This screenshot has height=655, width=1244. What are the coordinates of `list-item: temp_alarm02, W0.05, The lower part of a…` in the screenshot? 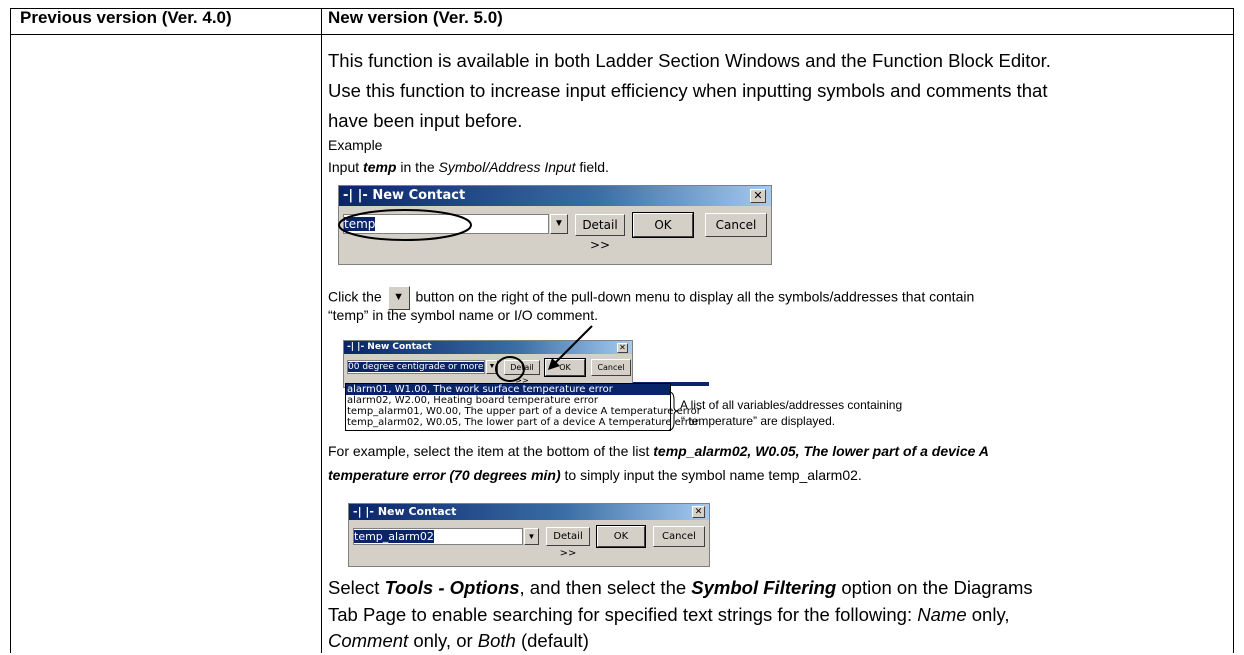 It's located at (522, 422).